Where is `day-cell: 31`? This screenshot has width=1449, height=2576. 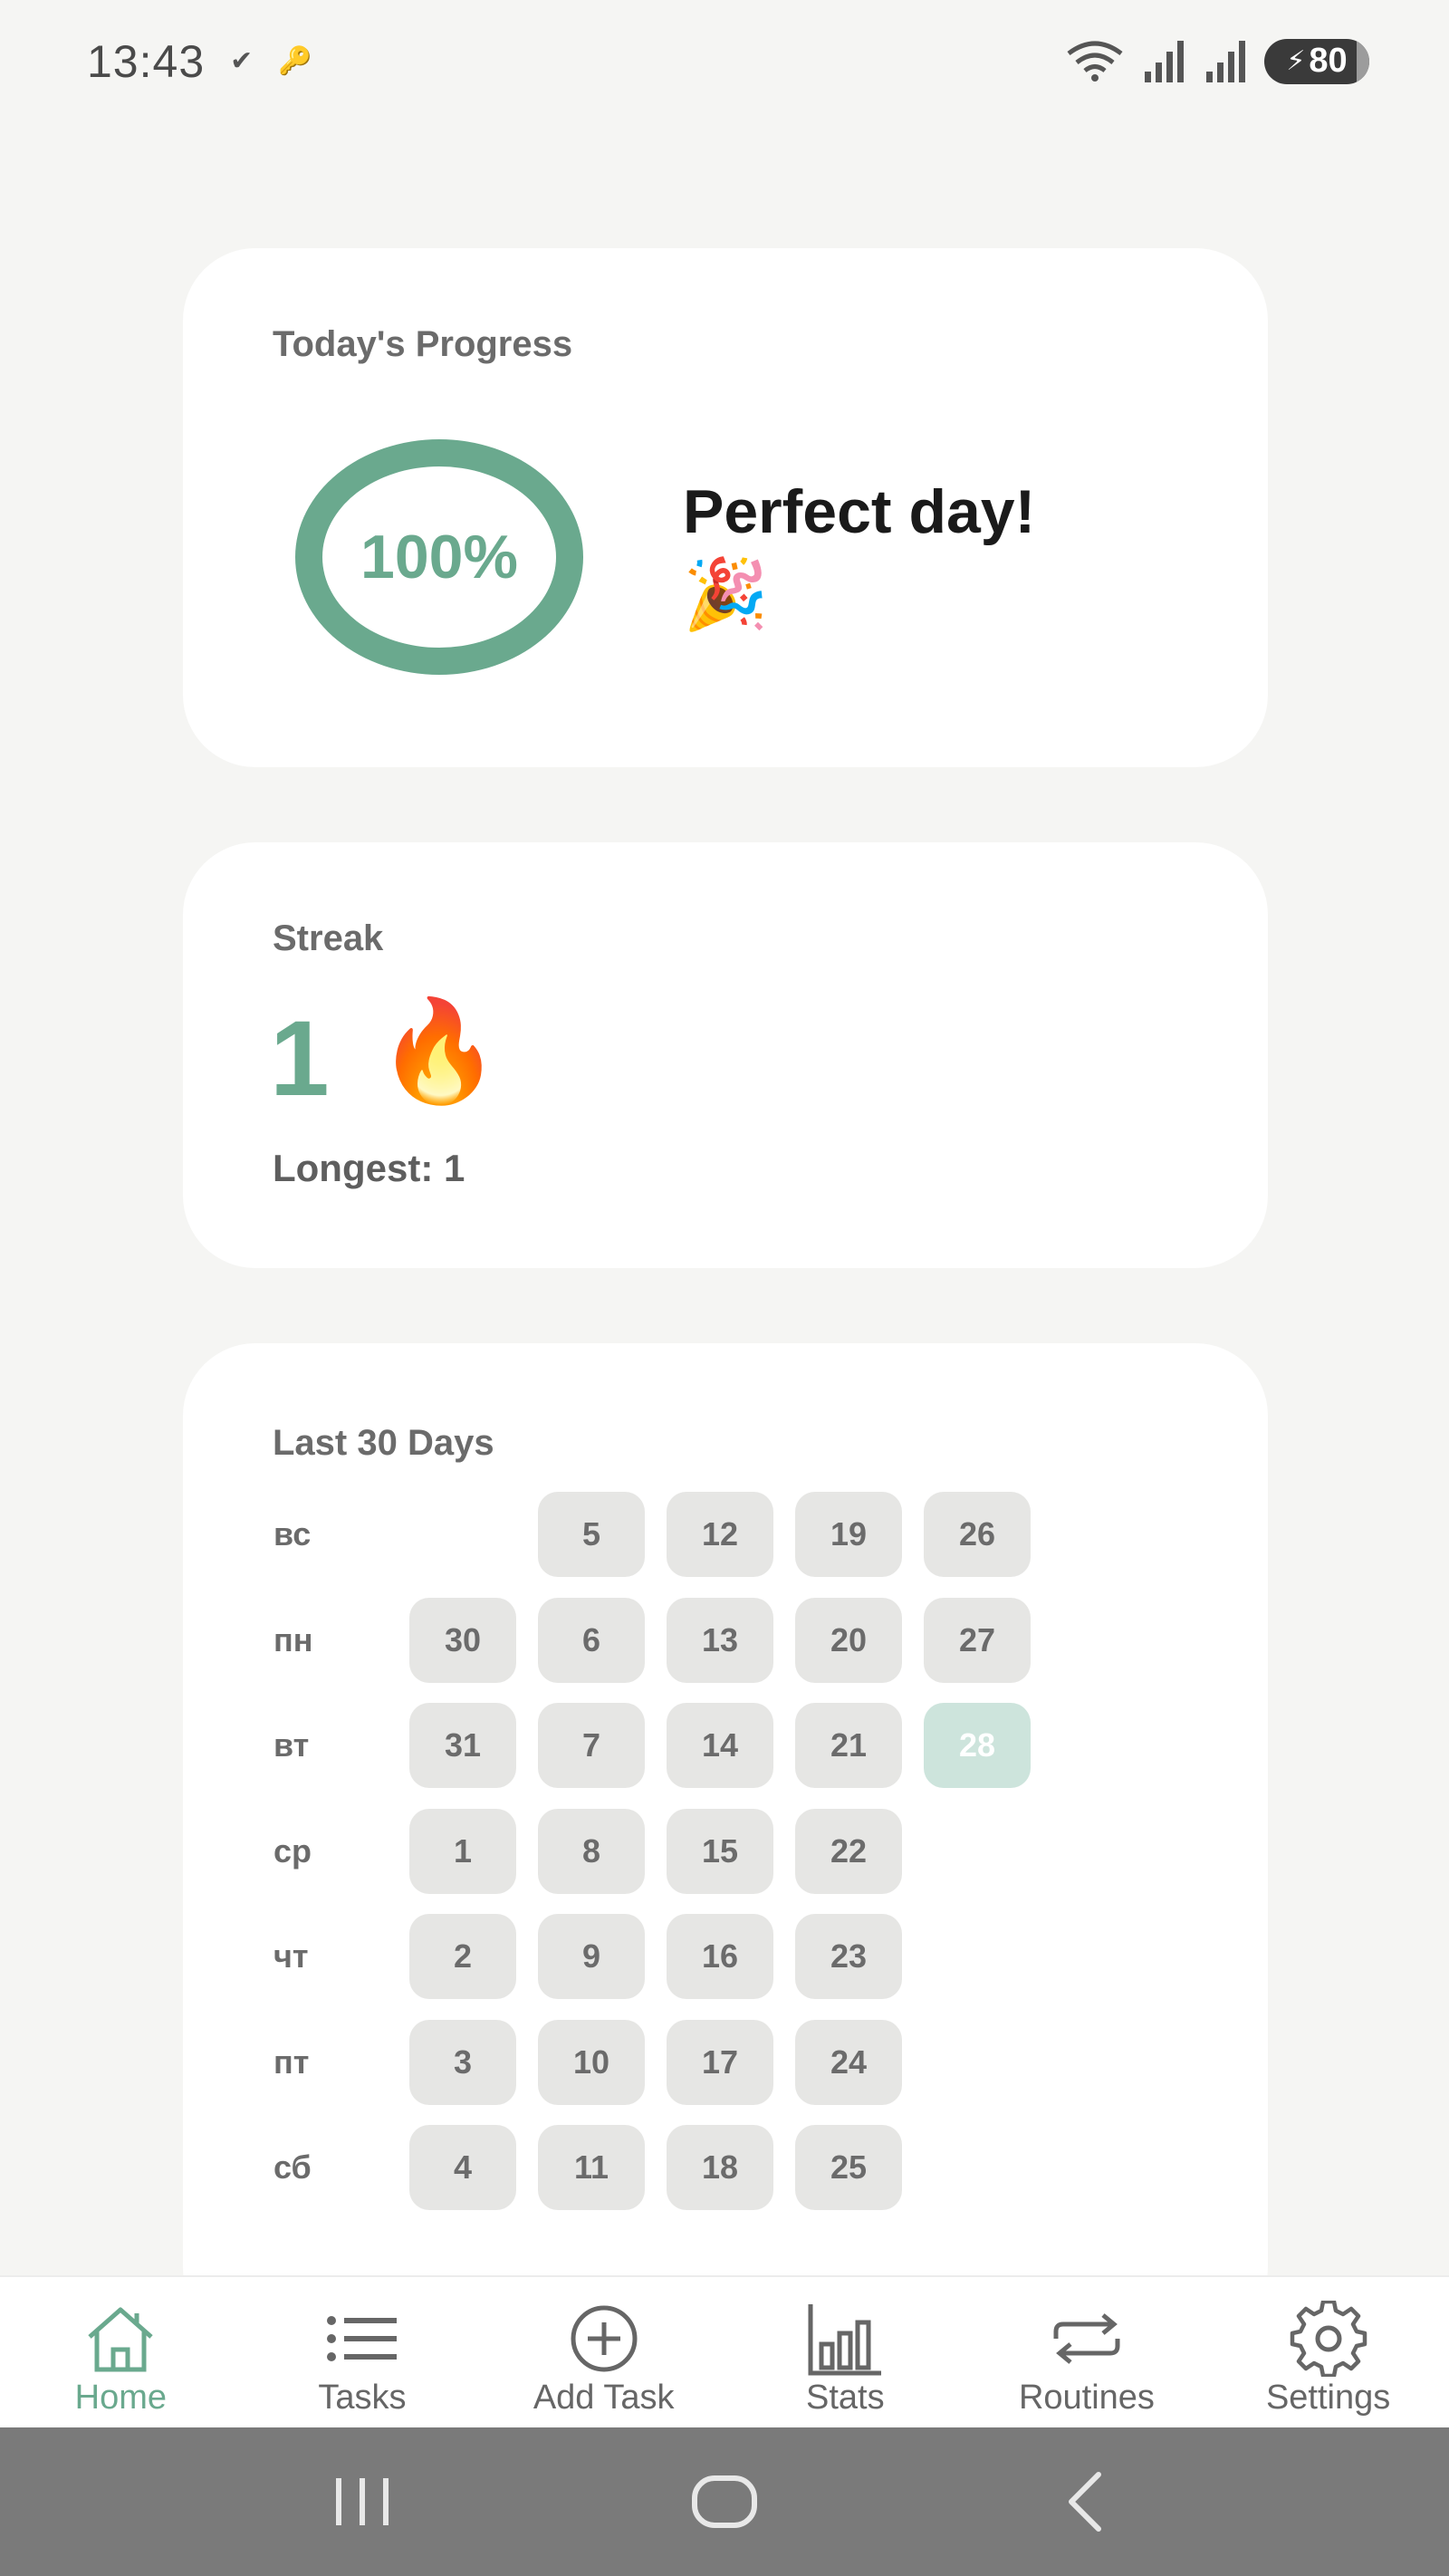 day-cell: 31 is located at coordinates (462, 1745).